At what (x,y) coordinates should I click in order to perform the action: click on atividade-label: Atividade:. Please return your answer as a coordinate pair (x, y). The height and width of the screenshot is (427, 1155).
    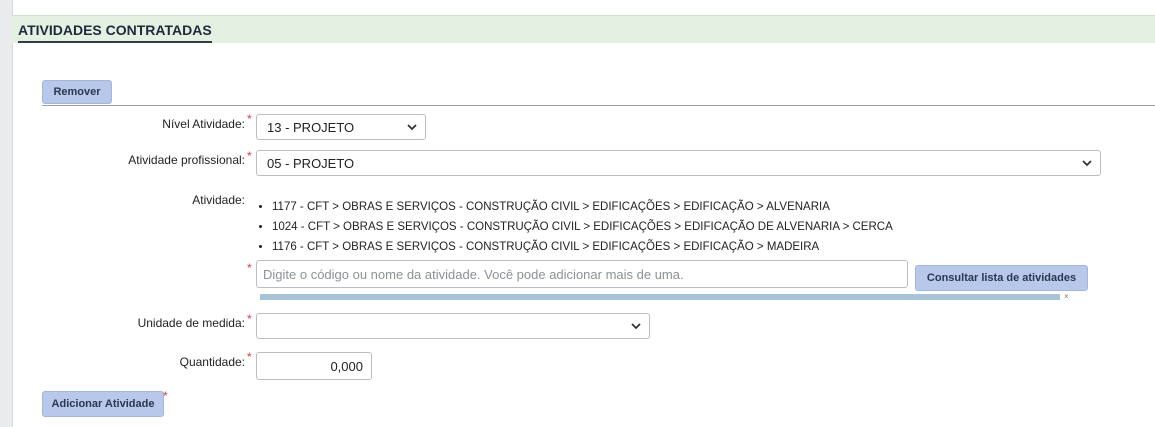
    Looking at the image, I should click on (218, 200).